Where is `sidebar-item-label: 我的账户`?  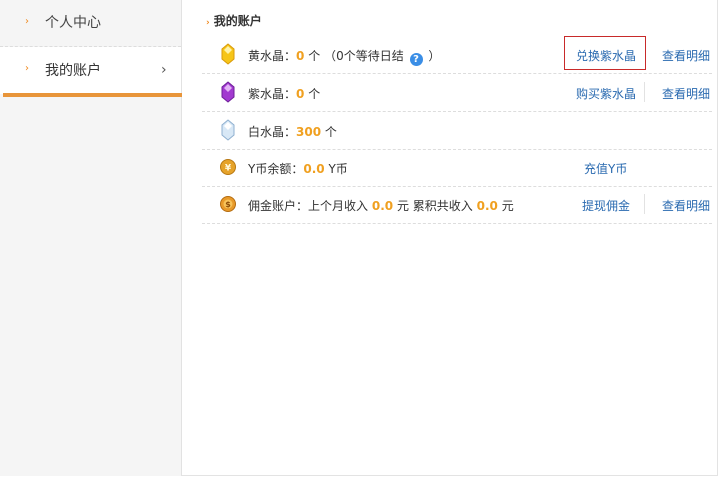
sidebar-item-label: 我的账户 is located at coordinates (73, 71).